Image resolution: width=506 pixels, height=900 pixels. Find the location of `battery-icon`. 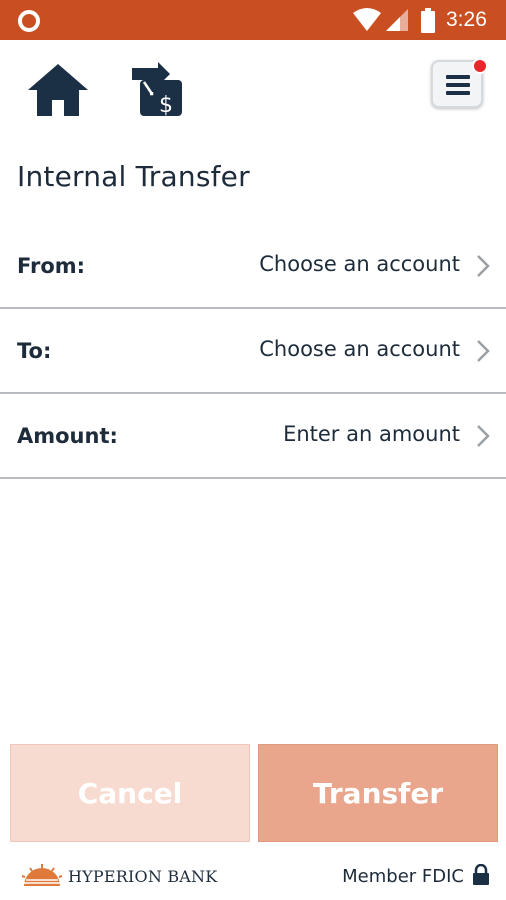

battery-icon is located at coordinates (428, 20).